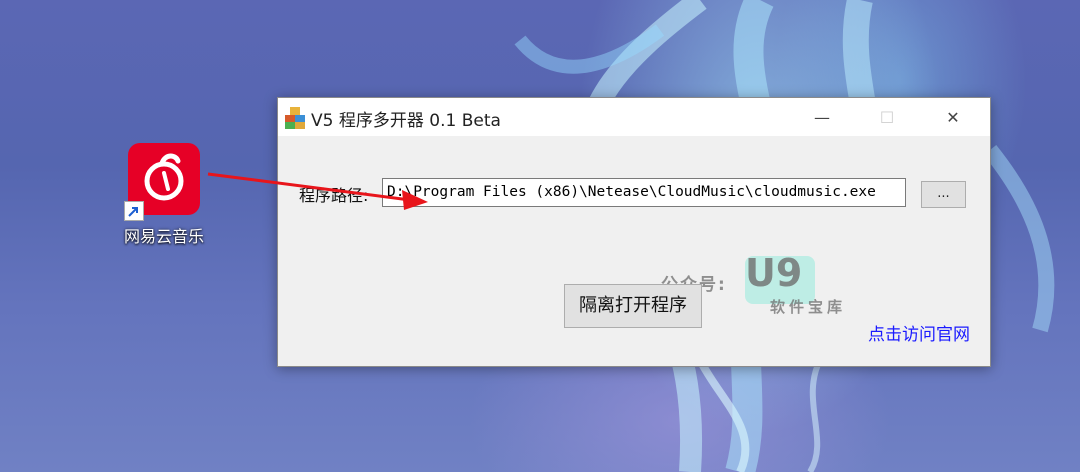 This screenshot has width=1080, height=472. Describe the element at coordinates (887, 117) in the screenshot. I see `maximize-button: ☐` at that location.